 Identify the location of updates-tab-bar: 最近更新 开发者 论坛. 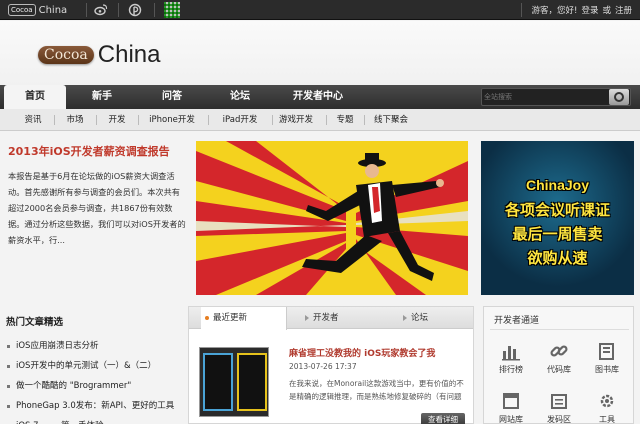
(331, 318).